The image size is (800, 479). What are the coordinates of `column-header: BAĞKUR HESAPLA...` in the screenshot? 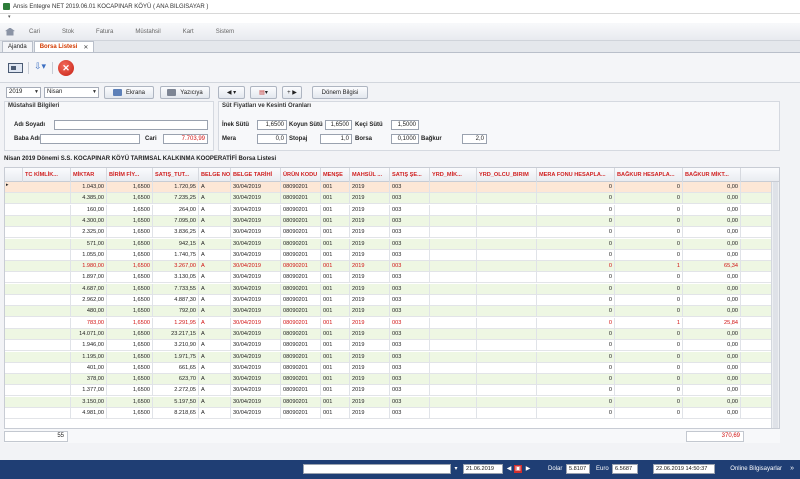 It's located at (649, 175).